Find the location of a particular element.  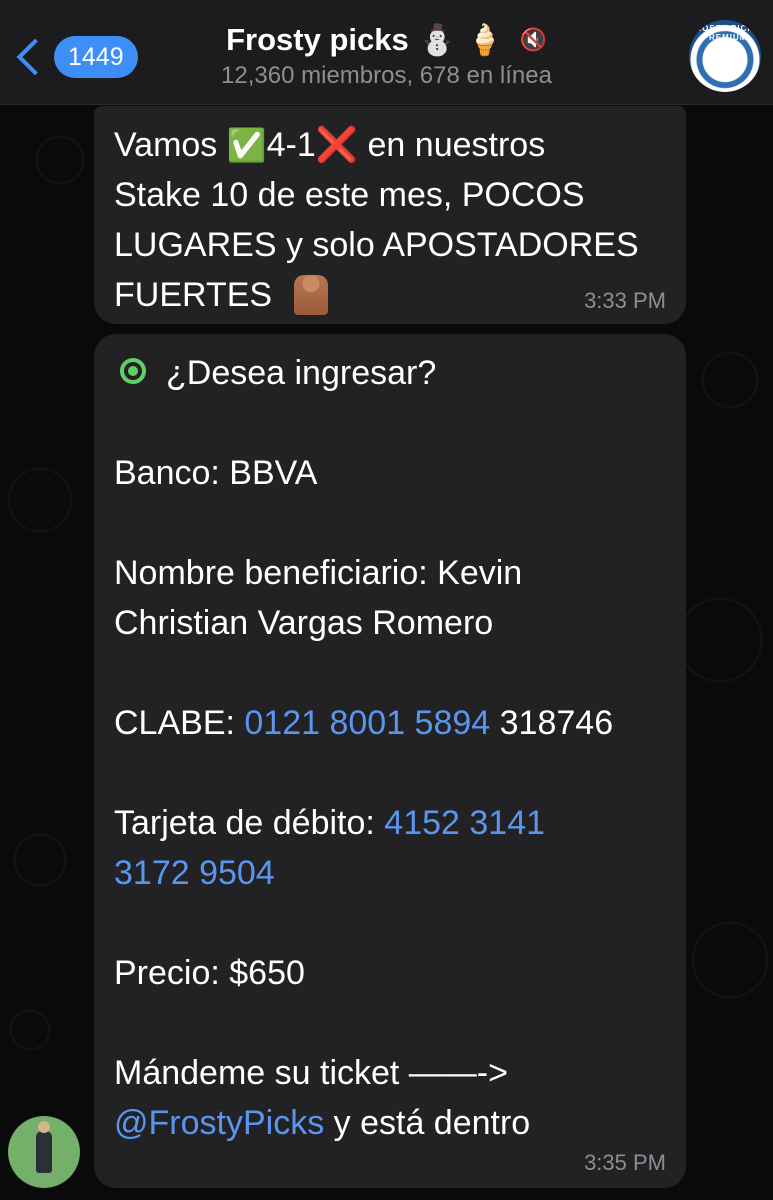

member-count-status: 12,360 miembros, 678 en línea is located at coordinates (386, 75).